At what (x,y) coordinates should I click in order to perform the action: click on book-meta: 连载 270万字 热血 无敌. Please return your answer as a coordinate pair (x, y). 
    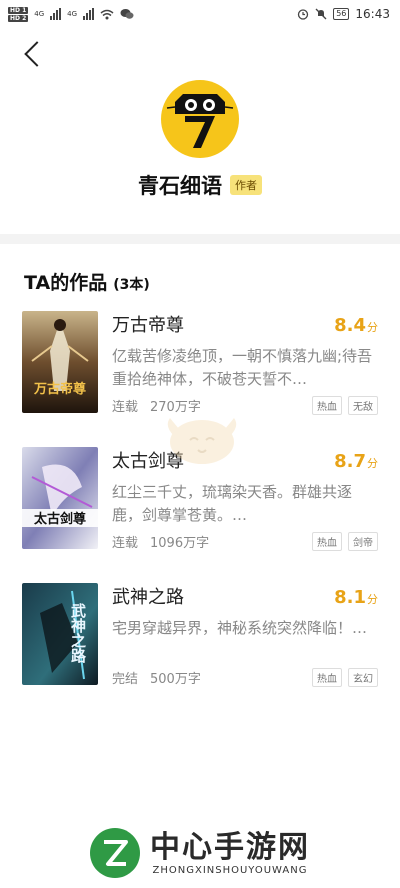
    Looking at the image, I should click on (245, 405).